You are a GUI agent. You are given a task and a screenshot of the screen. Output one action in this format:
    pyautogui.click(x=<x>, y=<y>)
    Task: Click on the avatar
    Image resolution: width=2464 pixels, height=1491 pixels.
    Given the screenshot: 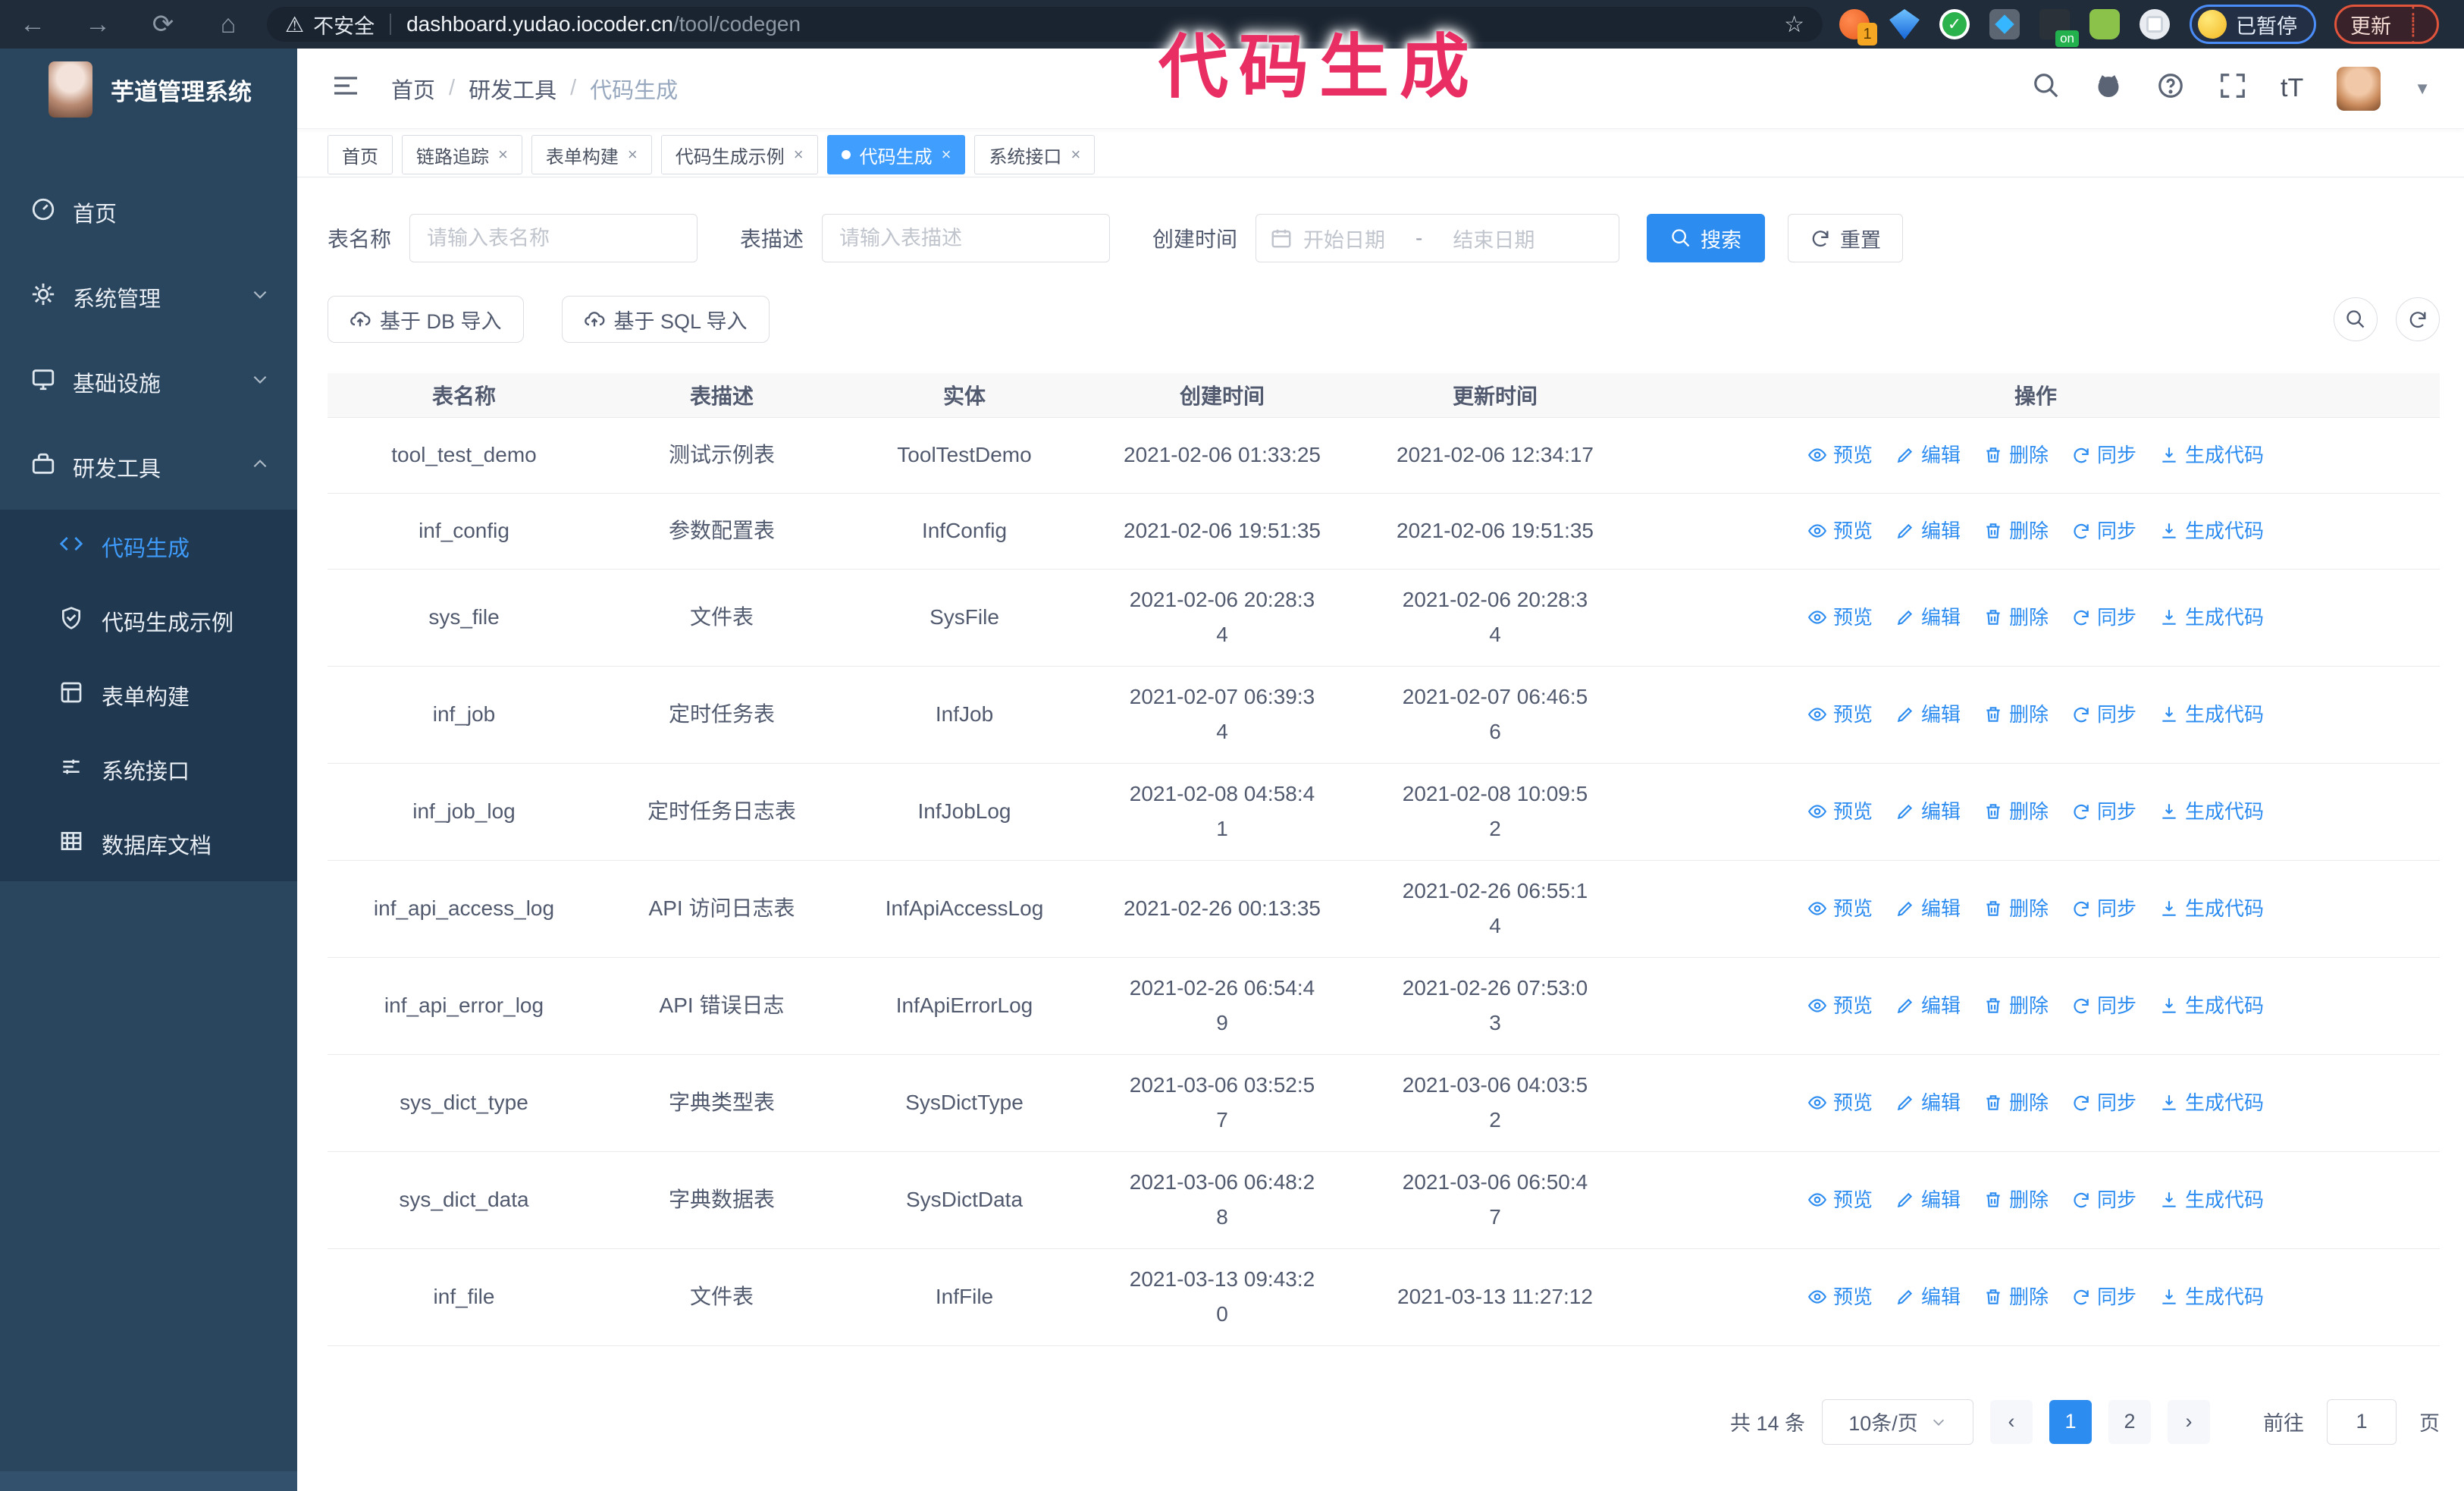 What is the action you would take?
    pyautogui.click(x=2359, y=88)
    